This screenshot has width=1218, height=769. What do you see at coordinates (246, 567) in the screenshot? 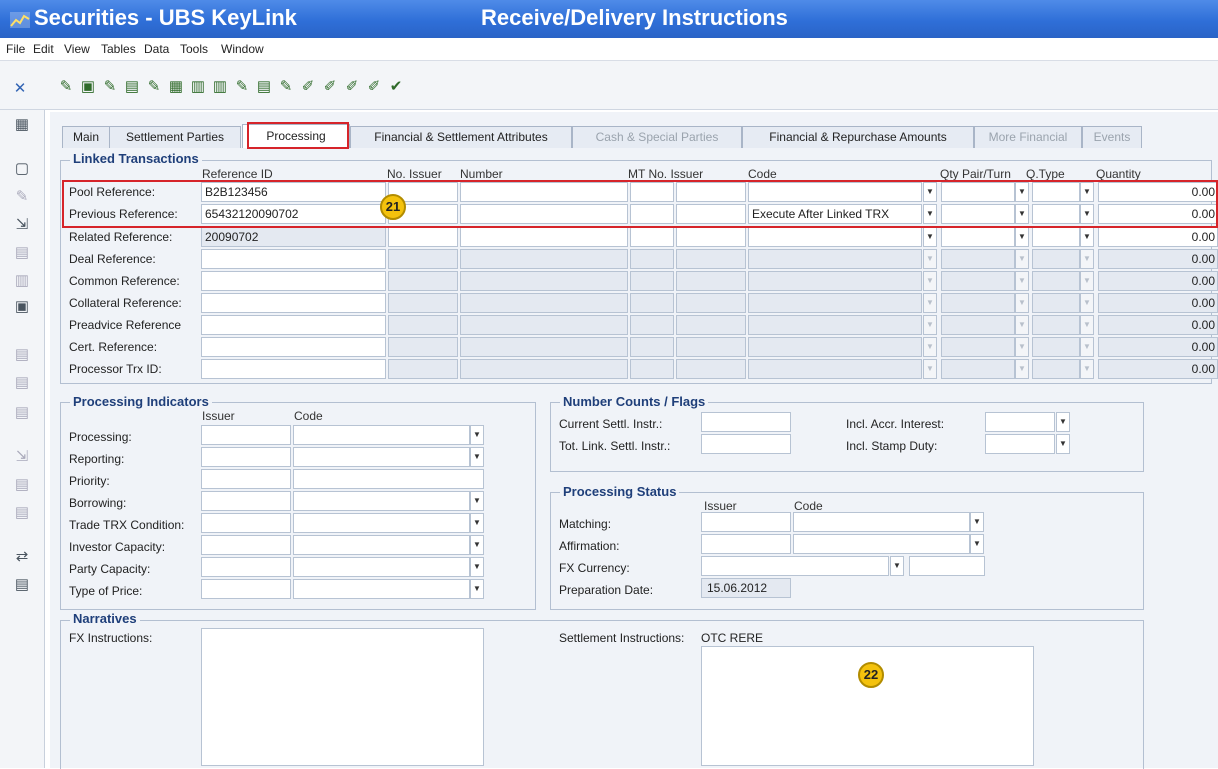
I see `pi-party-issuer-field` at bounding box center [246, 567].